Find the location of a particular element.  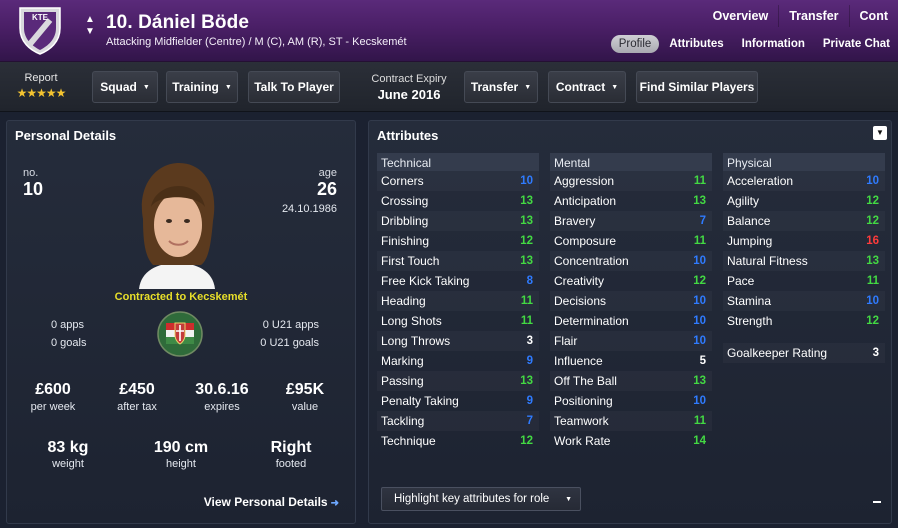

attribute-row: Determination 10 is located at coordinates (631, 321).